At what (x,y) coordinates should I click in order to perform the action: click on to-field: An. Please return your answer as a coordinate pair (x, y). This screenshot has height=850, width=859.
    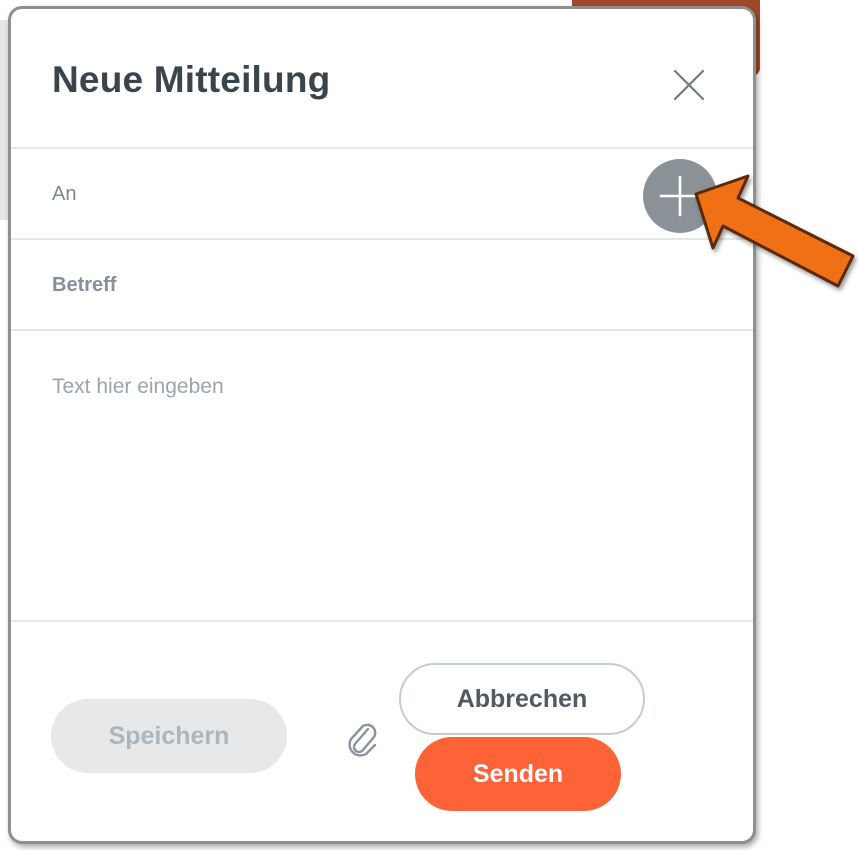
    Looking at the image, I should click on (64, 194).